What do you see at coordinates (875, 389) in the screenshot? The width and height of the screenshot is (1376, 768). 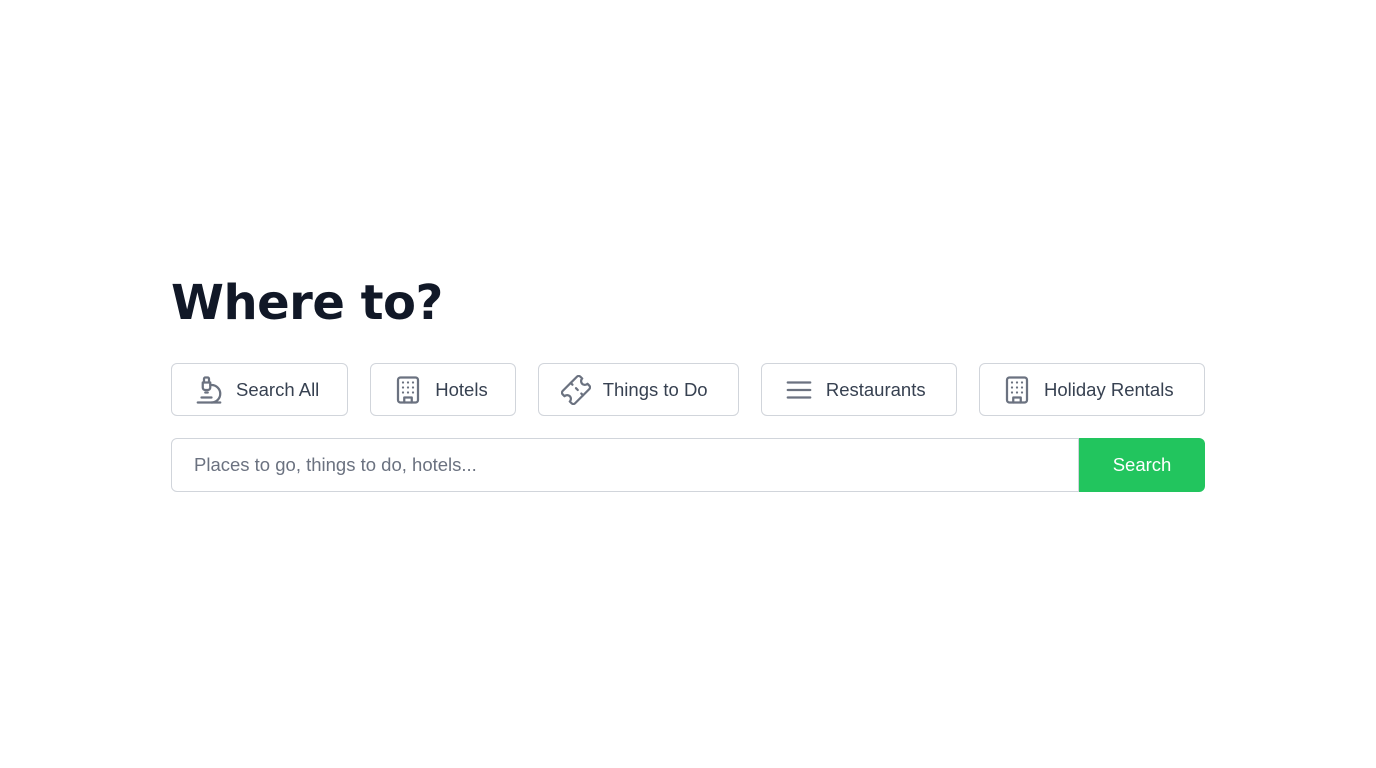 I see `tab-label: Restaurants` at bounding box center [875, 389].